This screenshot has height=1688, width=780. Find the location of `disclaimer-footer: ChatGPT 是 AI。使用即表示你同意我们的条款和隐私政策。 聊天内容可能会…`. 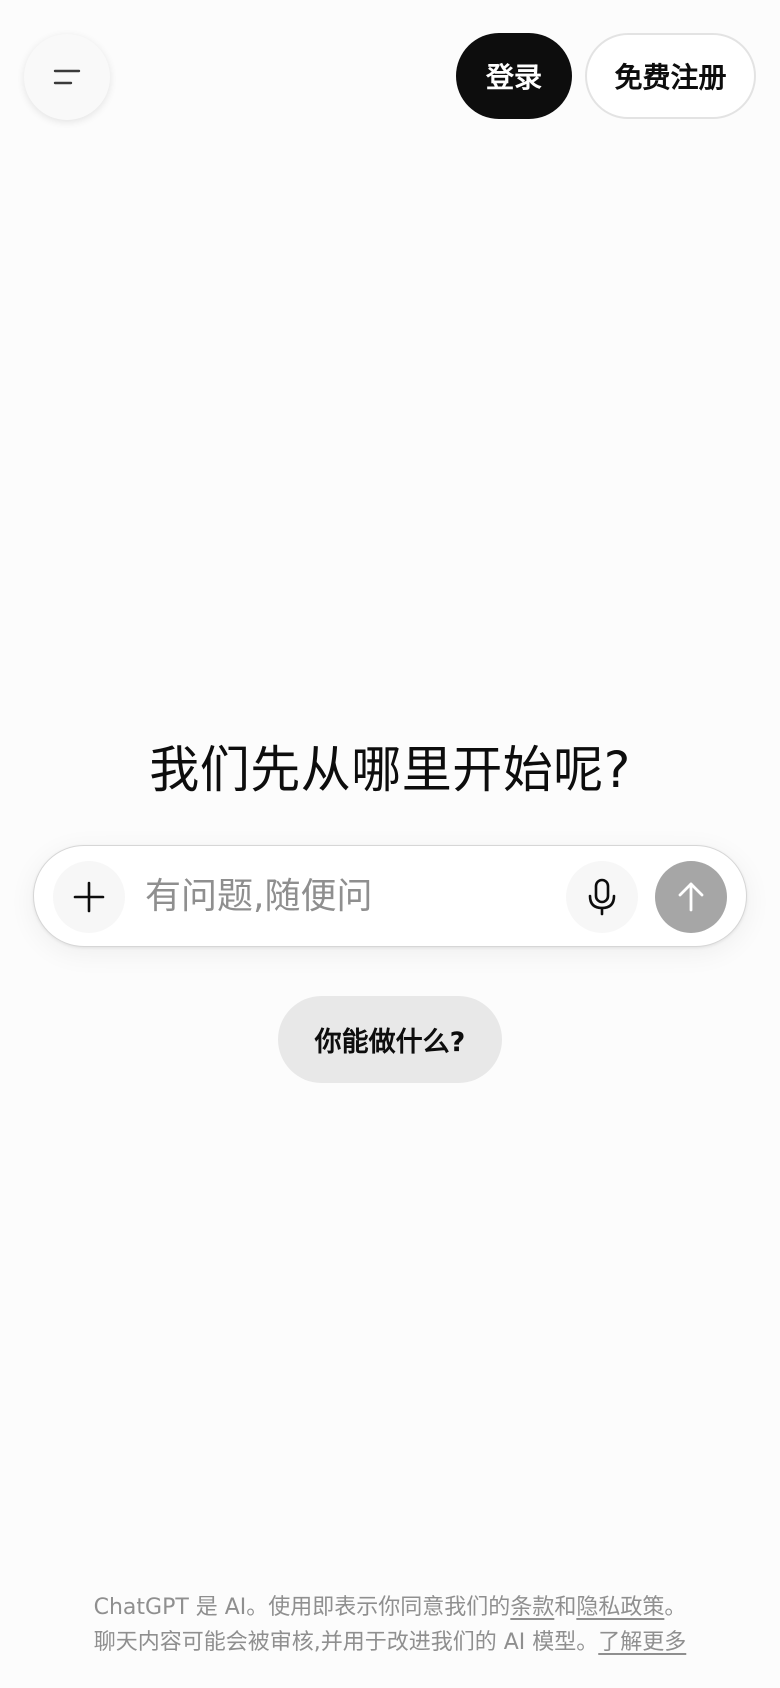

disclaimer-footer: ChatGPT 是 AI。使用即表示你同意我们的条款和隐私政策。 聊天内容可能会… is located at coordinates (390, 1625).